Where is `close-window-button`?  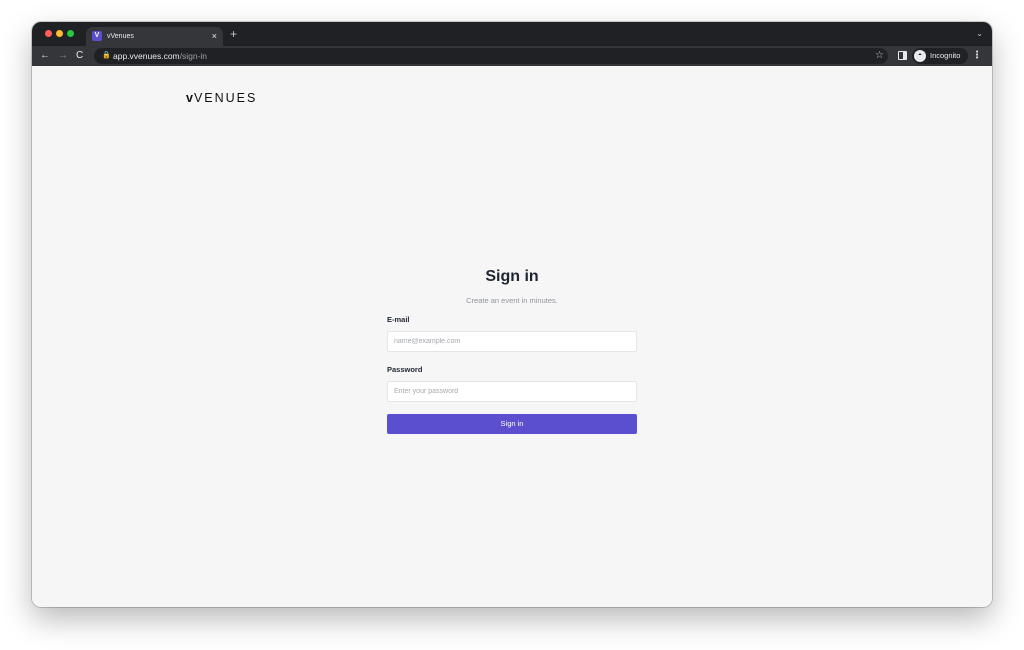
close-window-button is located at coordinates (48, 33).